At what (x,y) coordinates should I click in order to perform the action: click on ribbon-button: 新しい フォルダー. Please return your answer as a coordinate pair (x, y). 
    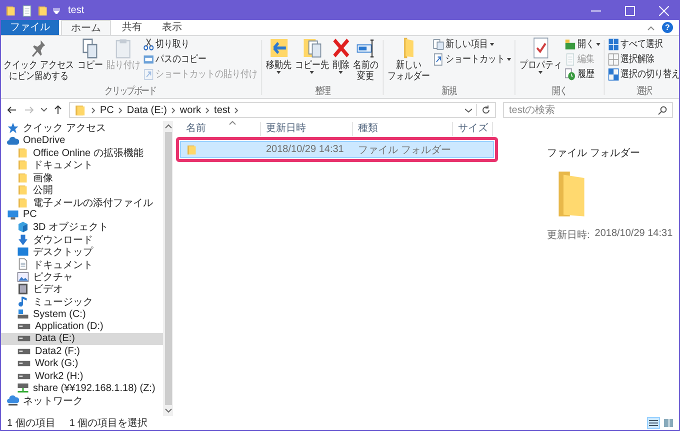
    Looking at the image, I should click on (409, 59).